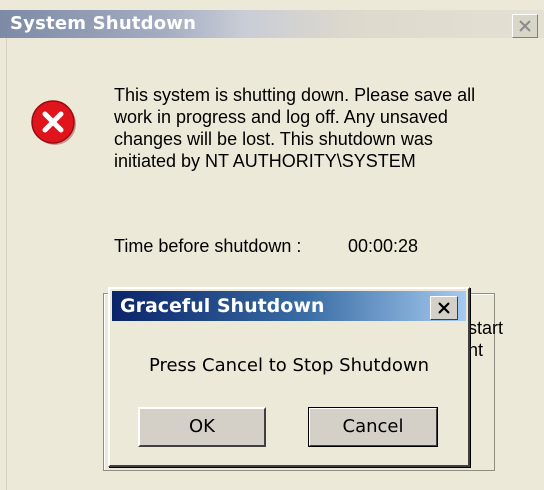  Describe the element at coordinates (202, 427) in the screenshot. I see `ok-button: OK` at that location.